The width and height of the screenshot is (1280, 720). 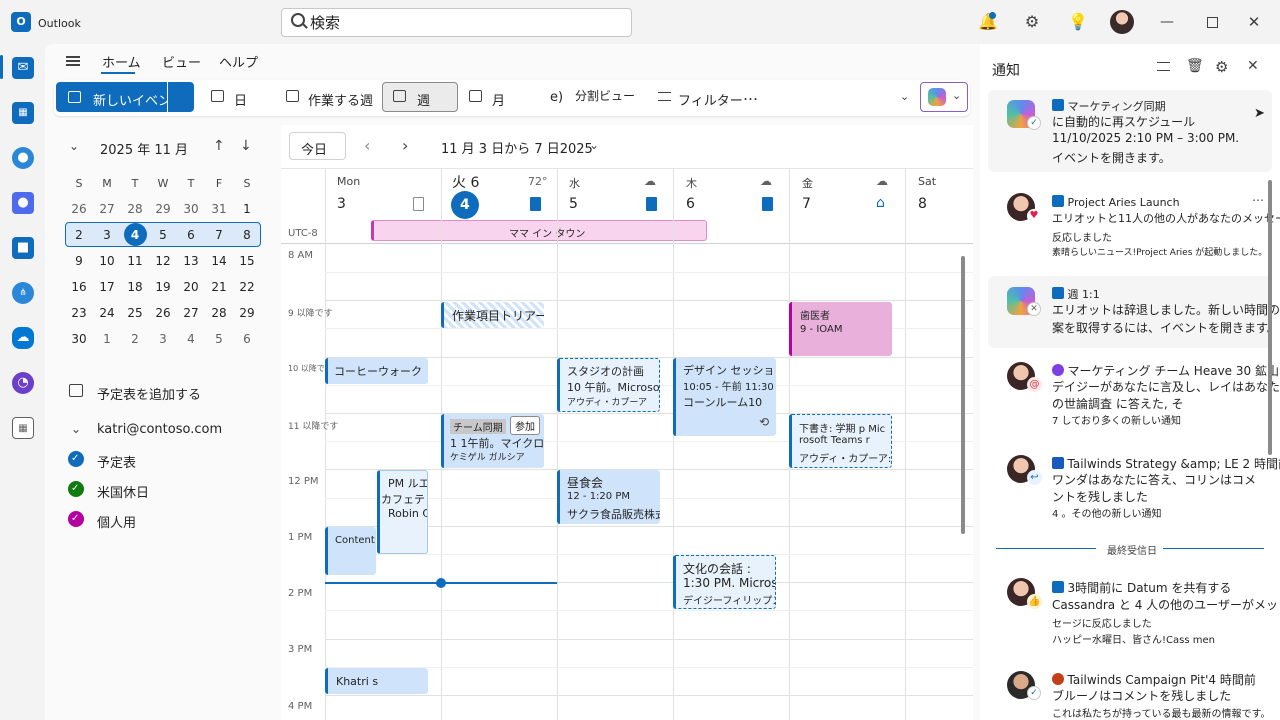 What do you see at coordinates (23, 293) in the screenshot?
I see `org-explorer-icon: ⋔` at bounding box center [23, 293].